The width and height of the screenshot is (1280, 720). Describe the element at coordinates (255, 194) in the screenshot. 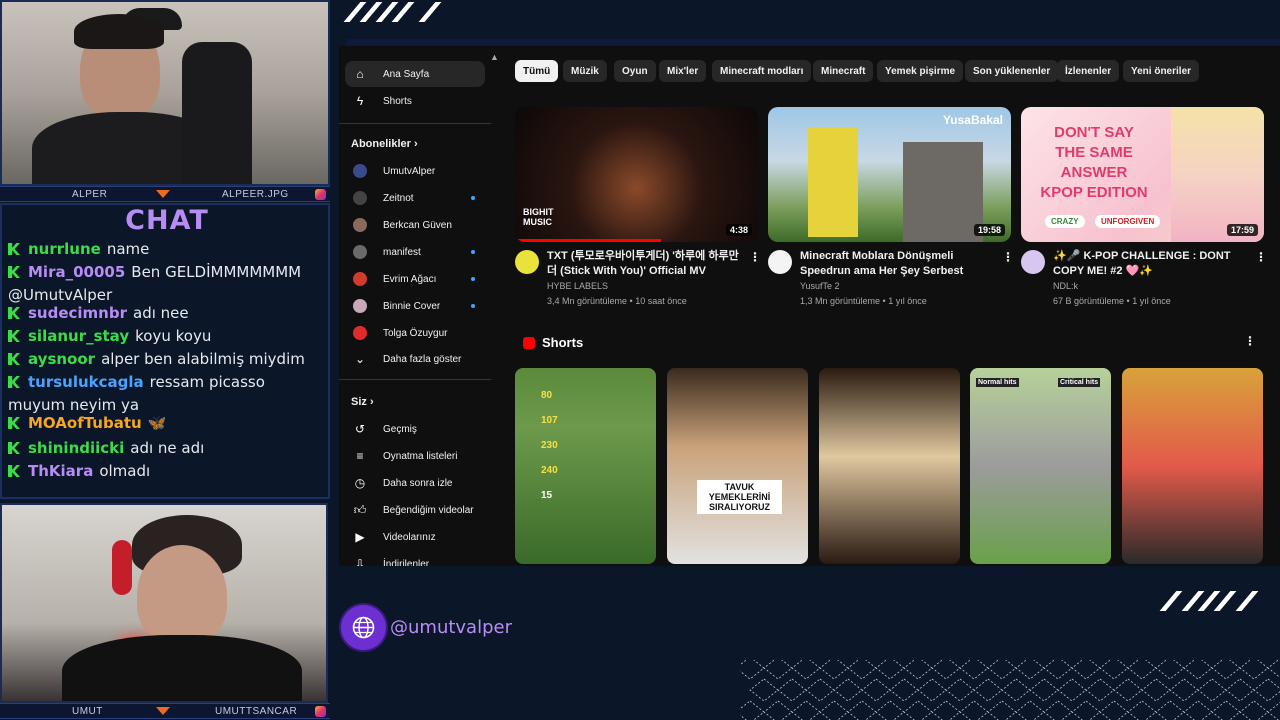

I see `cam-name-right: ALPEER.JPG` at that location.